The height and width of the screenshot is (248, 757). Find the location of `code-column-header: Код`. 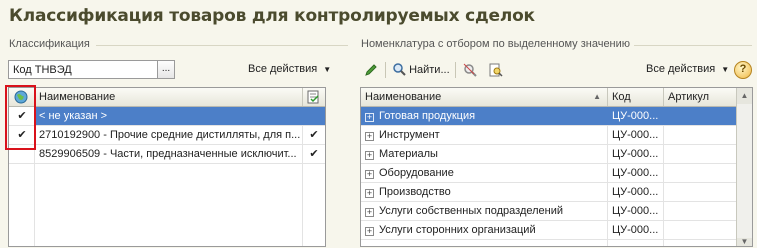

code-column-header: Код is located at coordinates (636, 97).